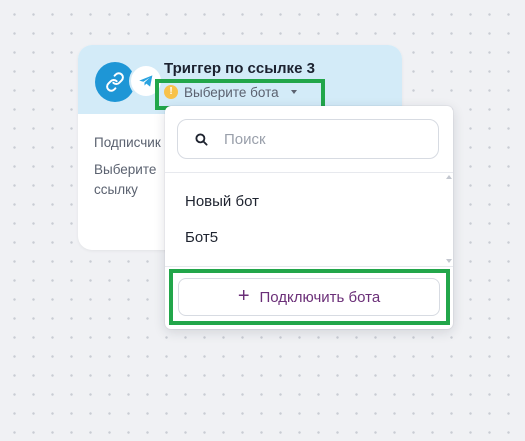 Image resolution: width=525 pixels, height=441 pixels. I want to click on caret-down-icon, so click(293, 92).